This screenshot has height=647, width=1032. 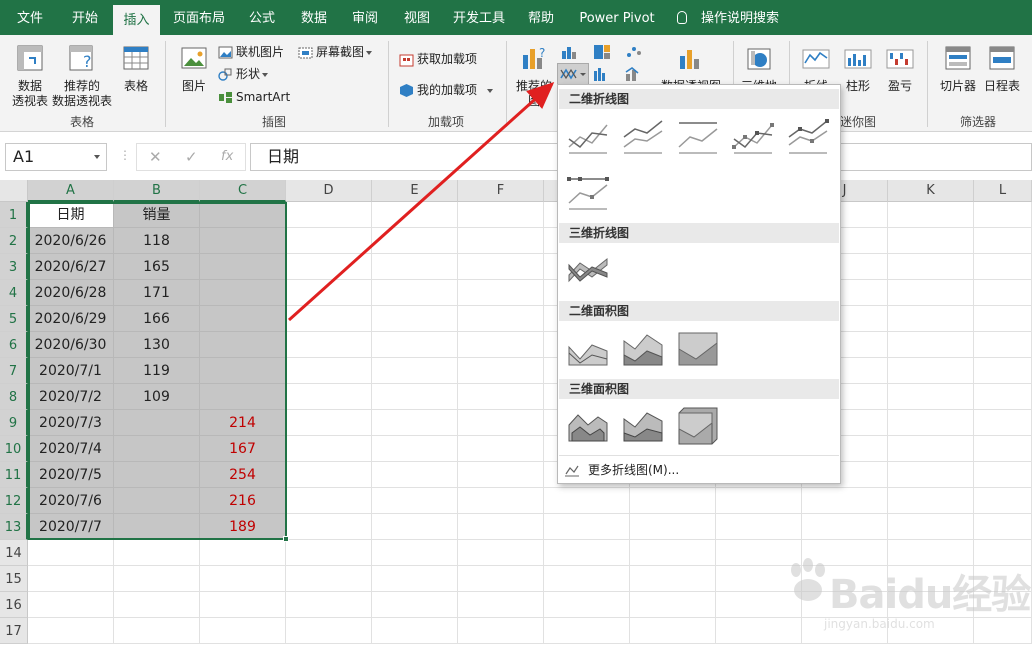 I want to click on cell-h16, so click(x=673, y=605).